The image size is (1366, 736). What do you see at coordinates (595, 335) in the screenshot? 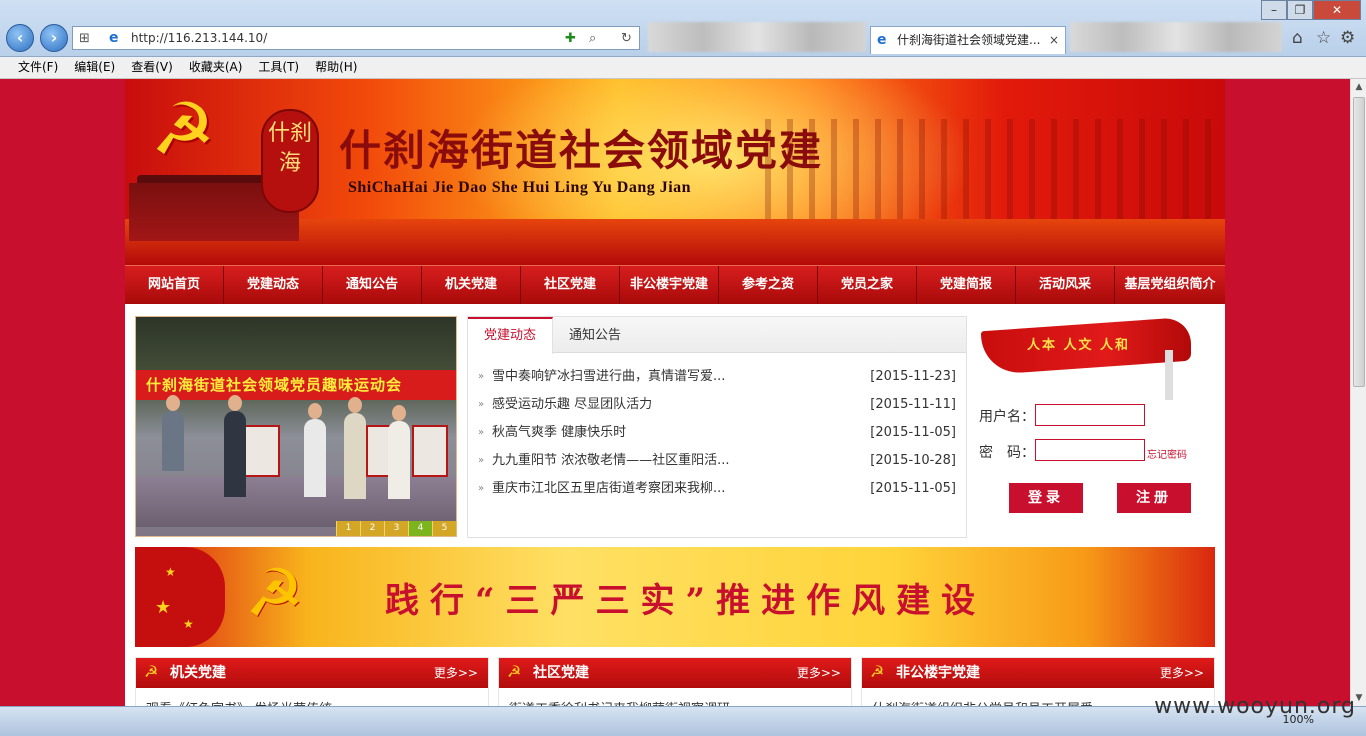
I see `tab-notices: 通知公告` at bounding box center [595, 335].